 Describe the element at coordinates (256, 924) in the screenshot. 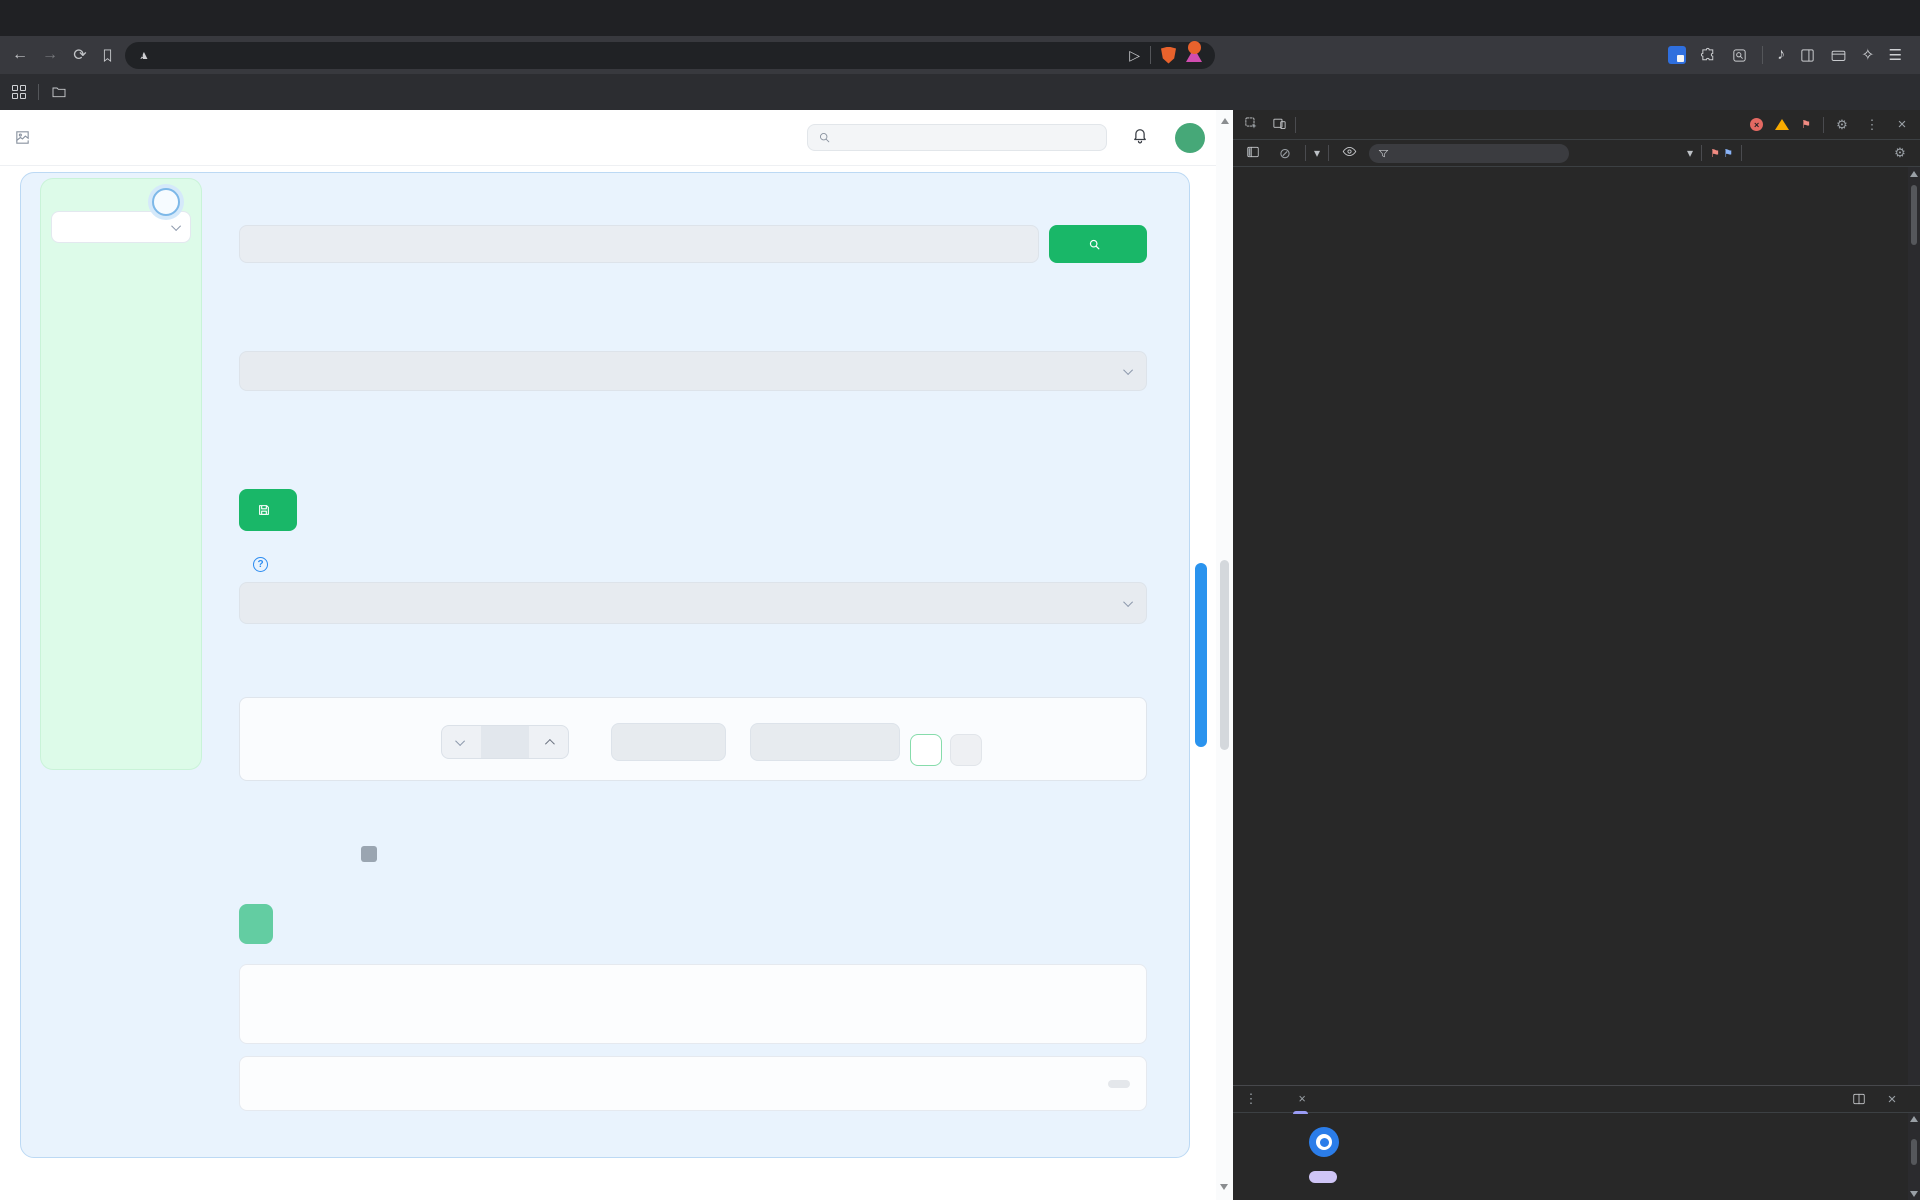

I see `send-estimate-button` at that location.